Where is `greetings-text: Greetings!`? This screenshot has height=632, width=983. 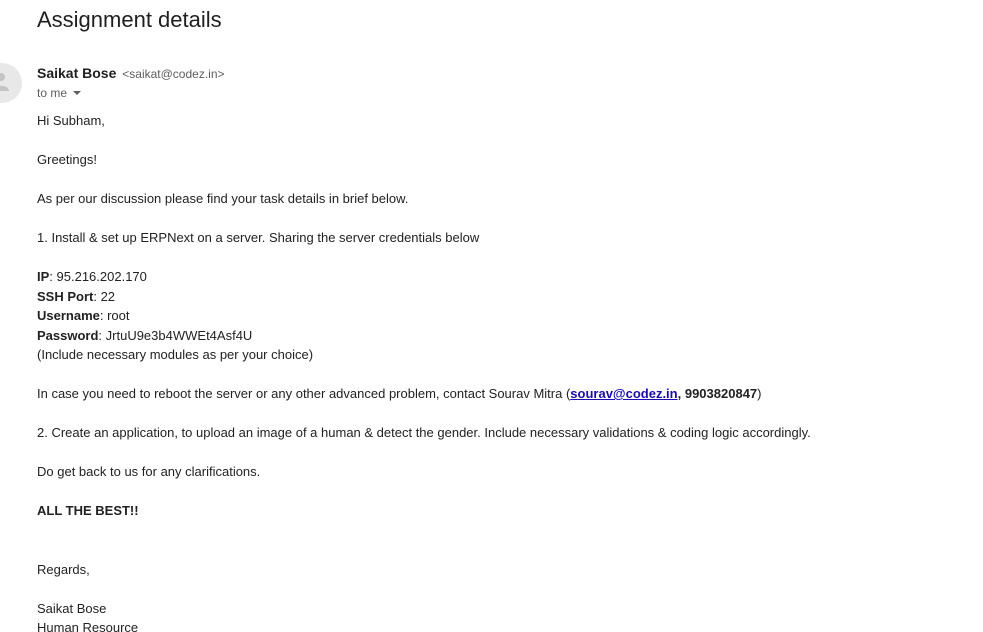
greetings-text: Greetings! is located at coordinates (67, 159).